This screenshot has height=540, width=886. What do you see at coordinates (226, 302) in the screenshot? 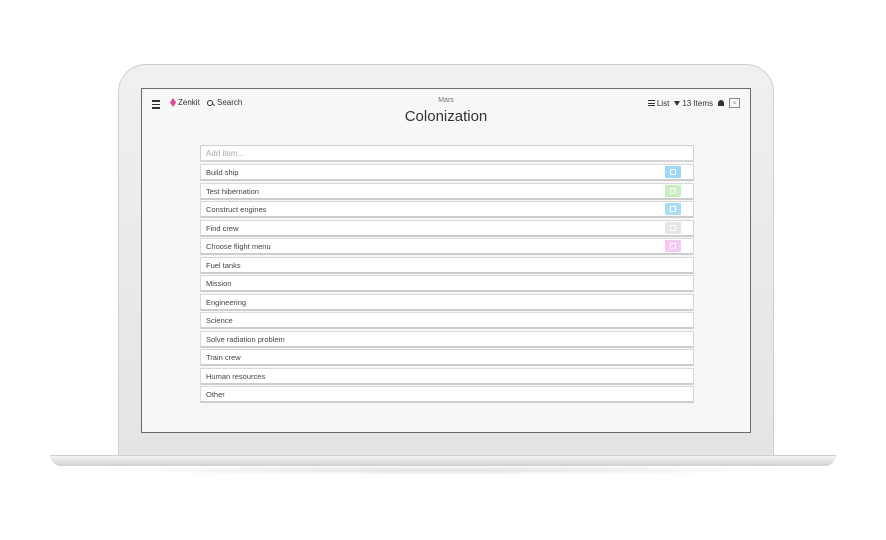
I see `list-item-label: Engineering` at bounding box center [226, 302].